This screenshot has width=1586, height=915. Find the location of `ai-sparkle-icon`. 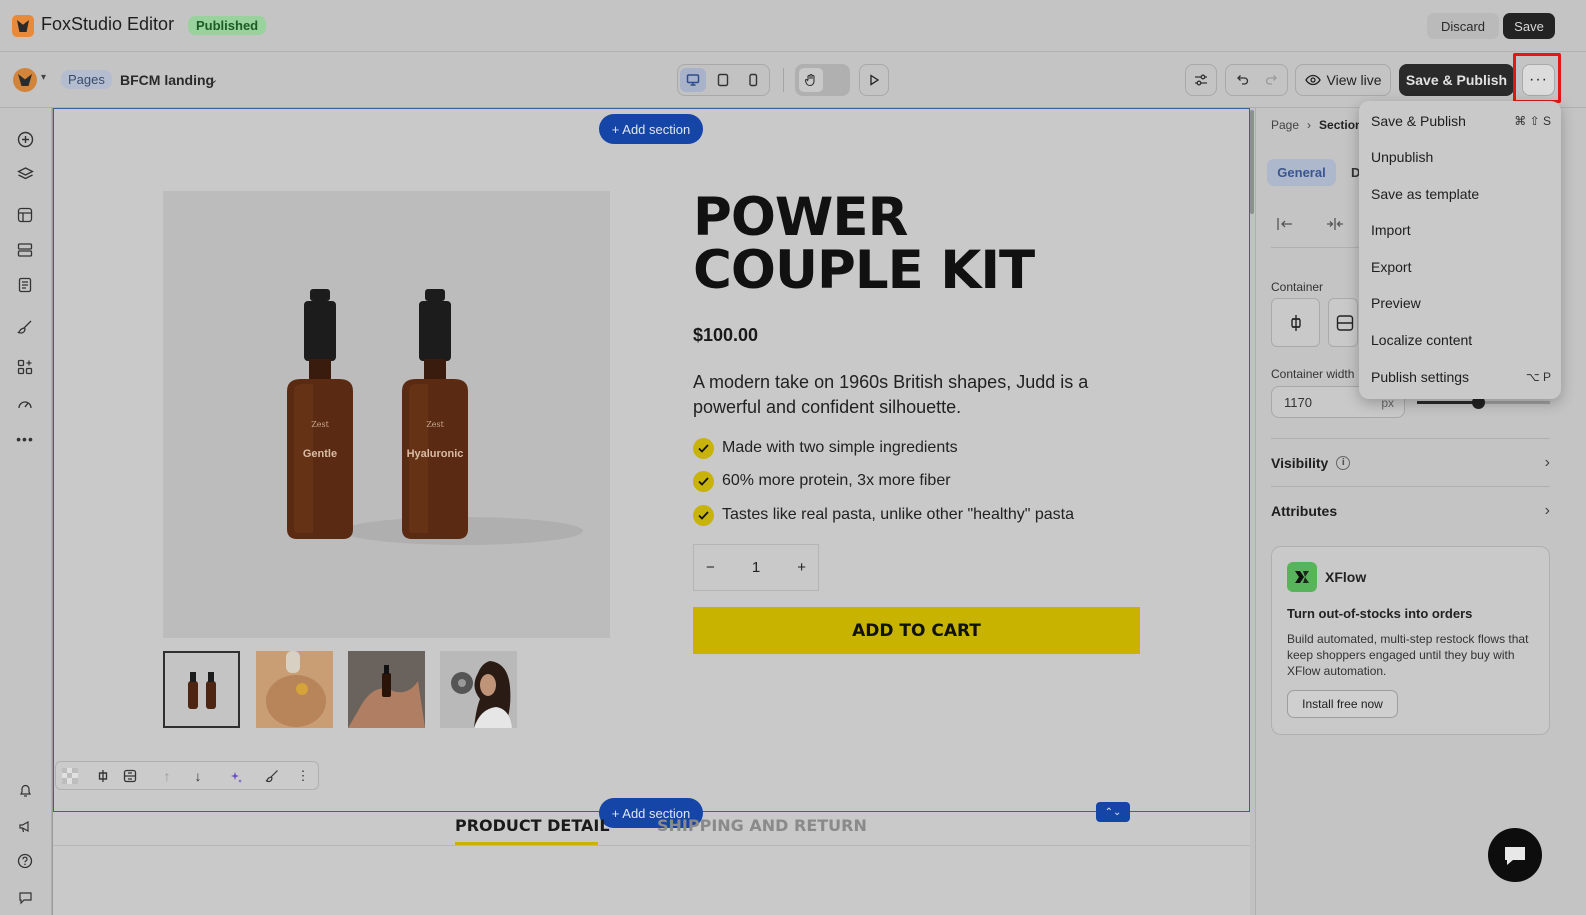

ai-sparkle-icon is located at coordinates (235, 776).